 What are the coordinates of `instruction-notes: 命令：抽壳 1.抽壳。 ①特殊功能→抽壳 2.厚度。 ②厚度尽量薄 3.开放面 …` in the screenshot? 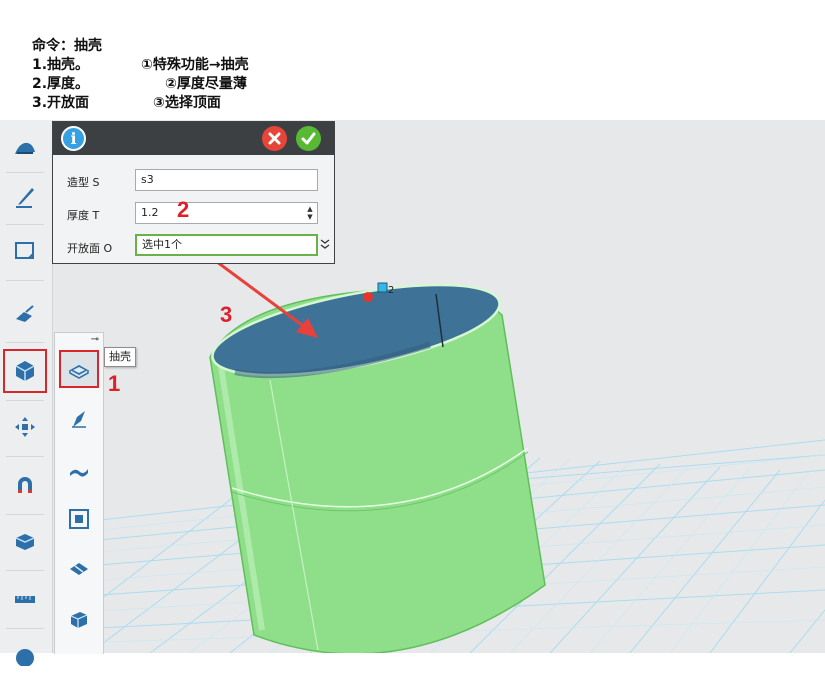 It's located at (212, 77).